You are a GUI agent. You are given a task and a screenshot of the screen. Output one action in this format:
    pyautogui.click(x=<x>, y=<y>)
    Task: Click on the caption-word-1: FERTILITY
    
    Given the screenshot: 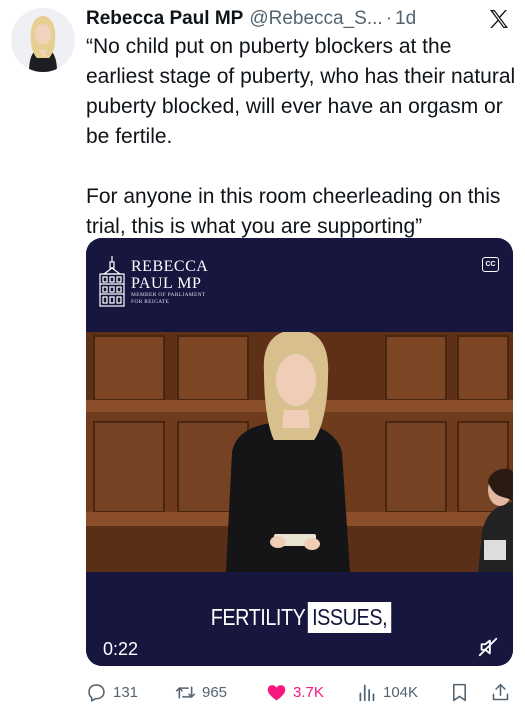 What is the action you would take?
    pyautogui.click(x=258, y=617)
    